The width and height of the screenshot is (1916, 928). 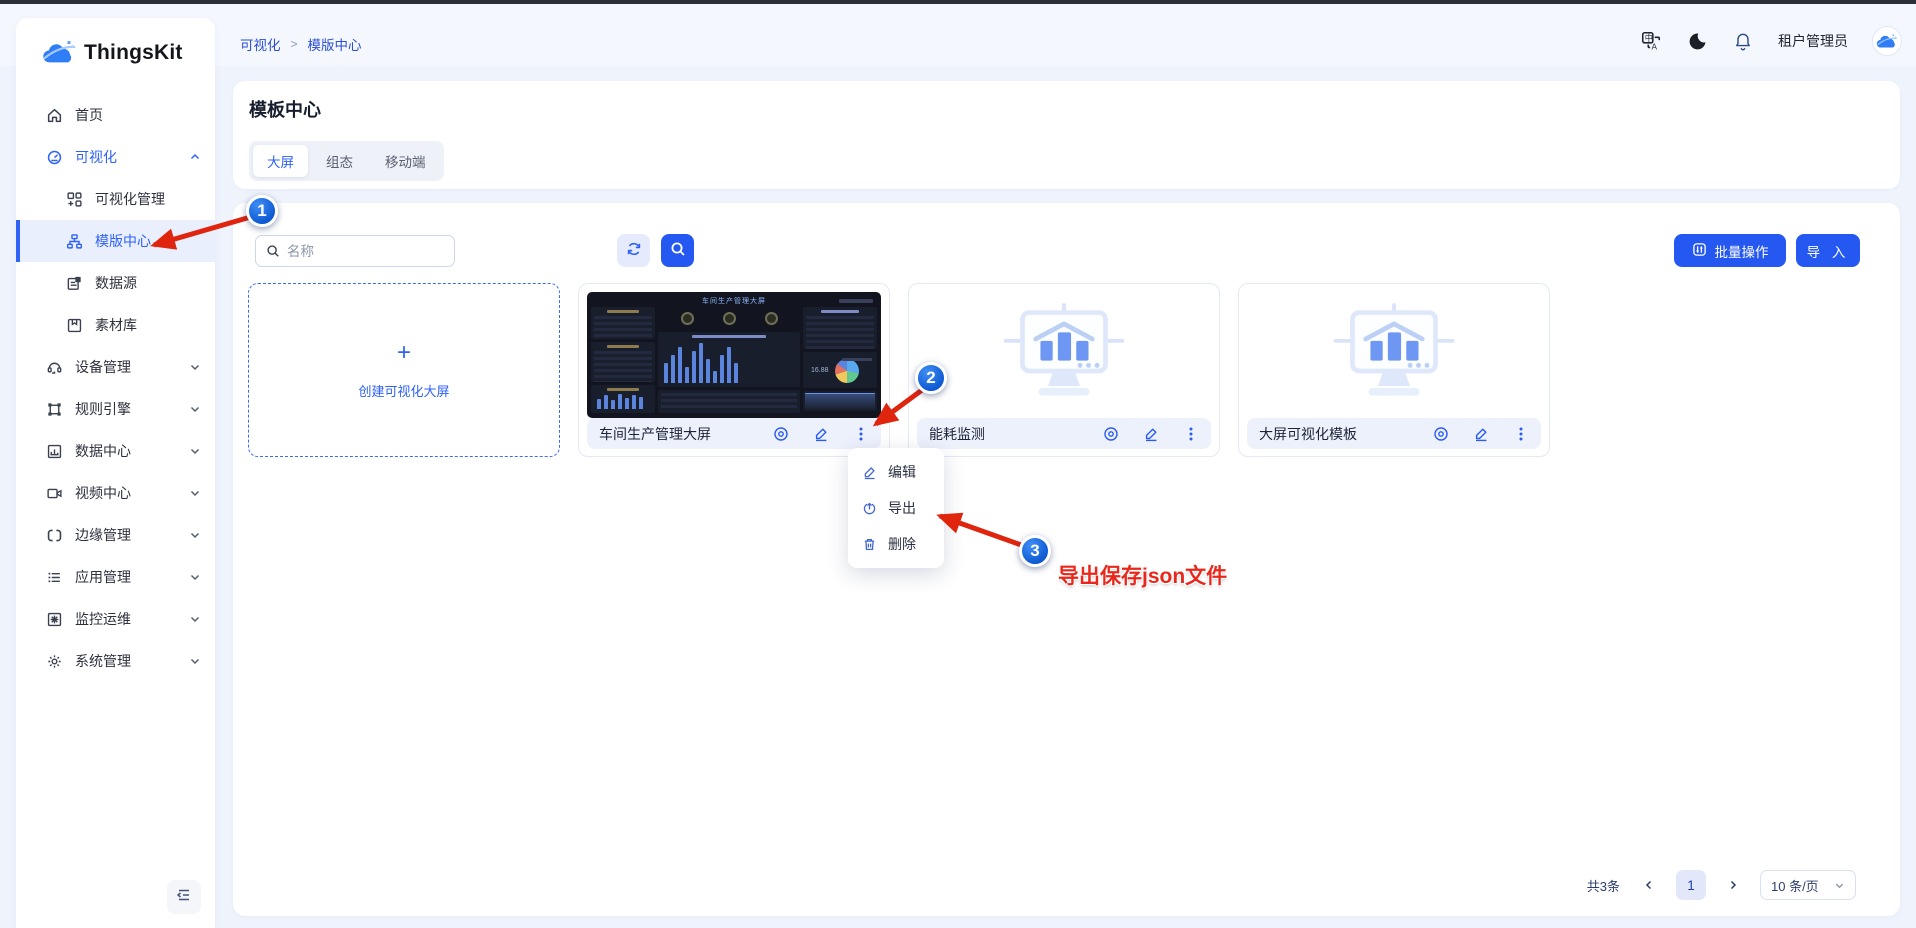 What do you see at coordinates (655, 433) in the screenshot?
I see `template-title: 车间生产管理大屏` at bounding box center [655, 433].